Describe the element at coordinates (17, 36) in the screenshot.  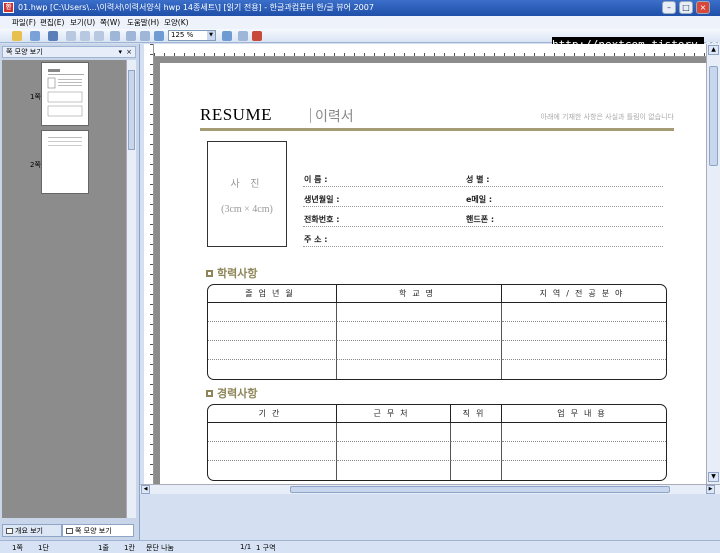
I see `open-icon` at that location.